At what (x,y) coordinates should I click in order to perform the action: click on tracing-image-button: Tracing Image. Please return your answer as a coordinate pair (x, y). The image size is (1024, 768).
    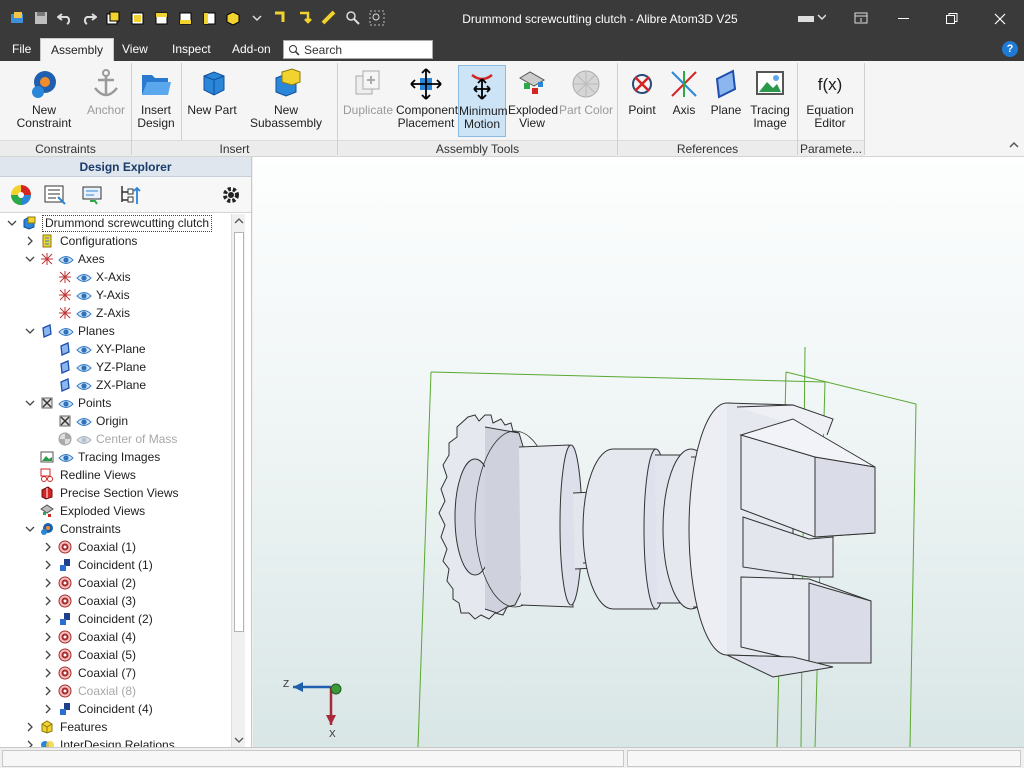
    Looking at the image, I should click on (770, 101).